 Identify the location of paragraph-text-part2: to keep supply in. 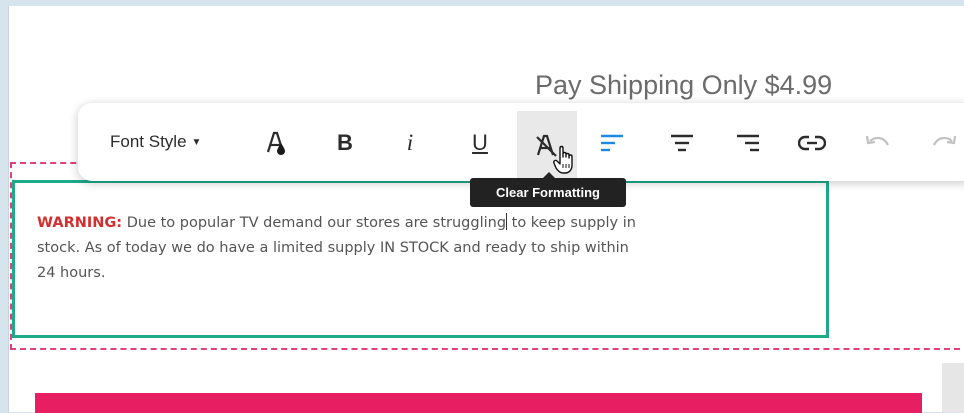
(571, 223).